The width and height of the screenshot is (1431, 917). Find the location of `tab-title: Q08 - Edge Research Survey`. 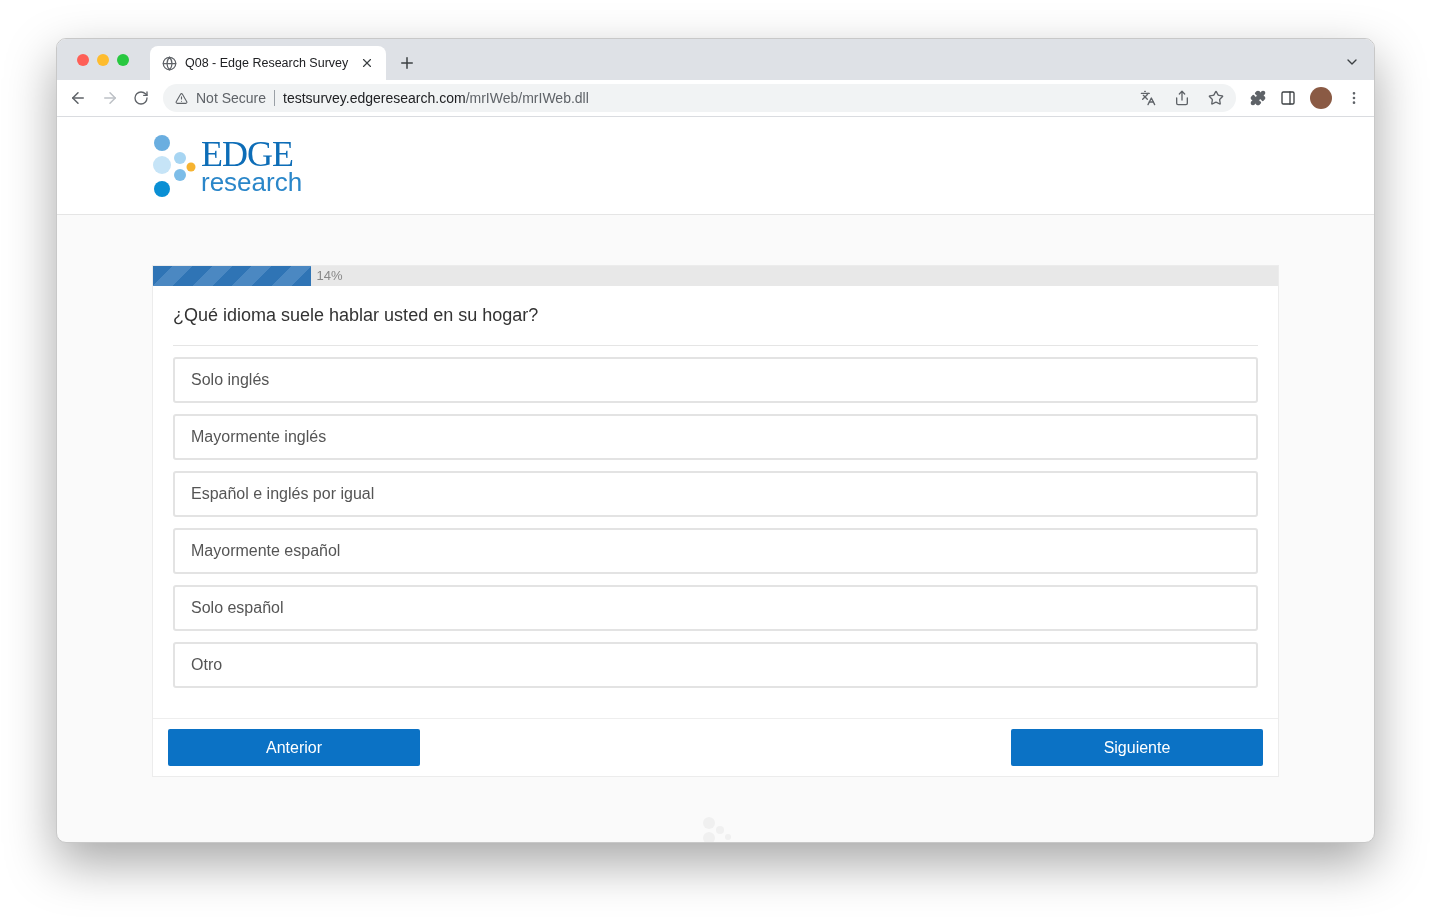

tab-title: Q08 - Edge Research Survey is located at coordinates (267, 63).